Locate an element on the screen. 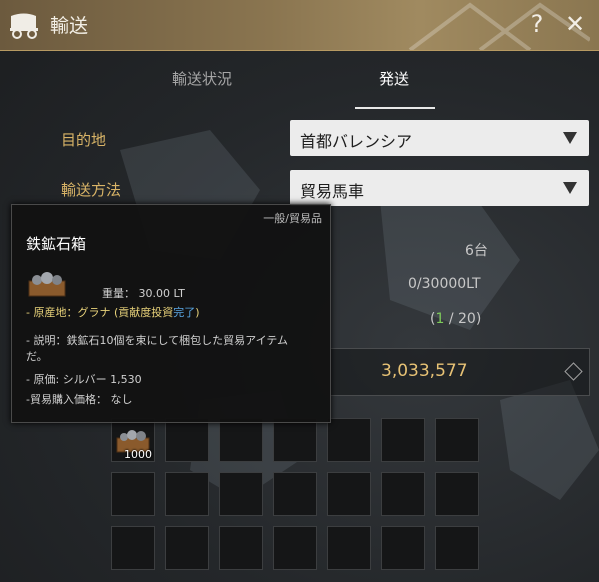  tooltip-item-name: 鉄鉱石箱 is located at coordinates (56, 244).